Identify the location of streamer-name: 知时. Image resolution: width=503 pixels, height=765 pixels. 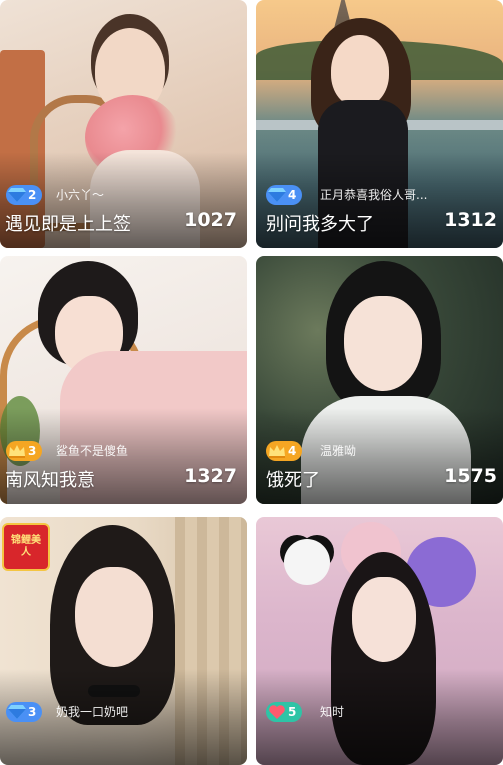
(332, 712).